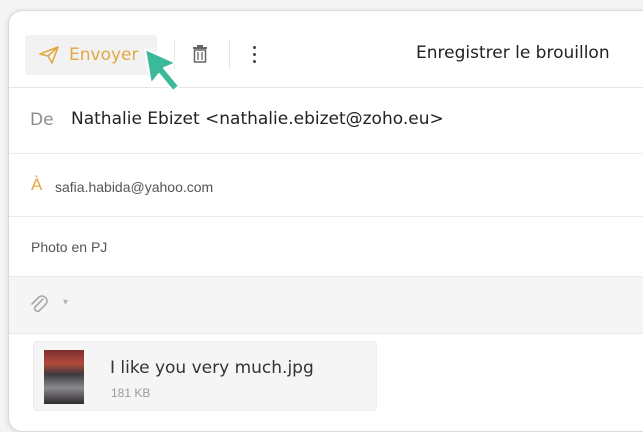  Describe the element at coordinates (104, 55) in the screenshot. I see `send-button-label: Envoyer` at that location.